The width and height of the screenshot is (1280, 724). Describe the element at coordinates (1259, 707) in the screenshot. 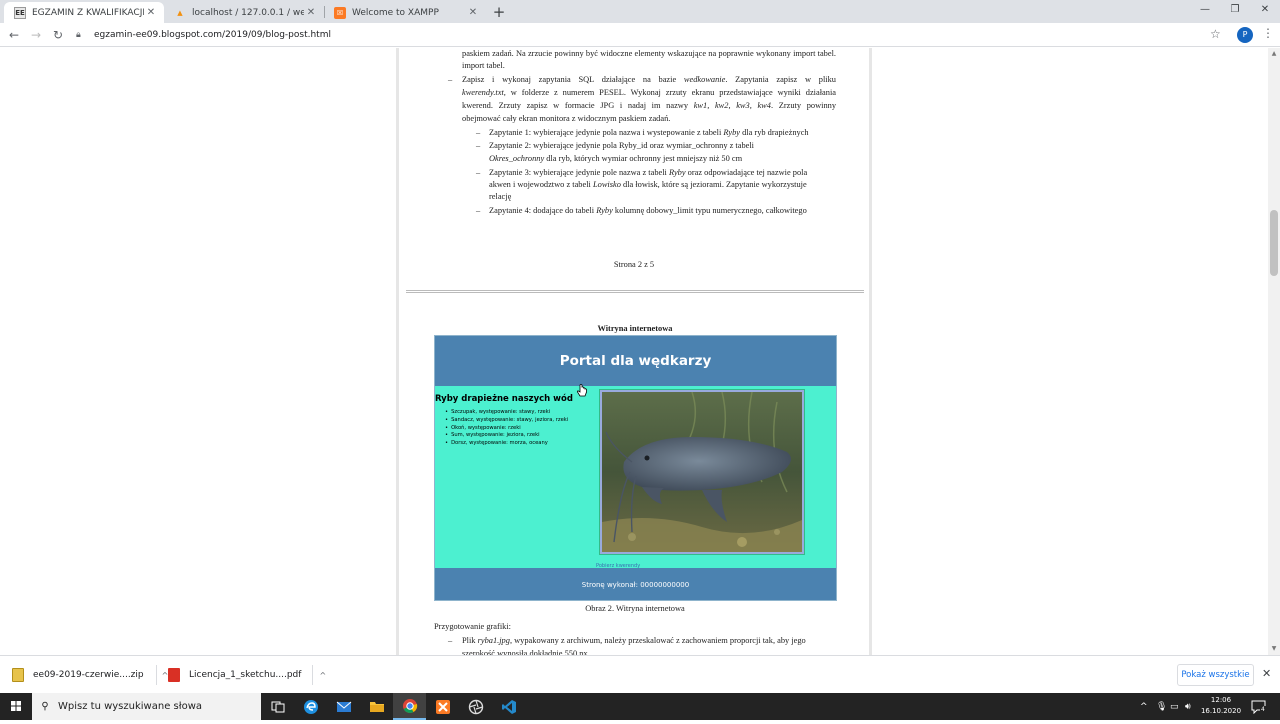

I see `action-center-button: 4` at that location.